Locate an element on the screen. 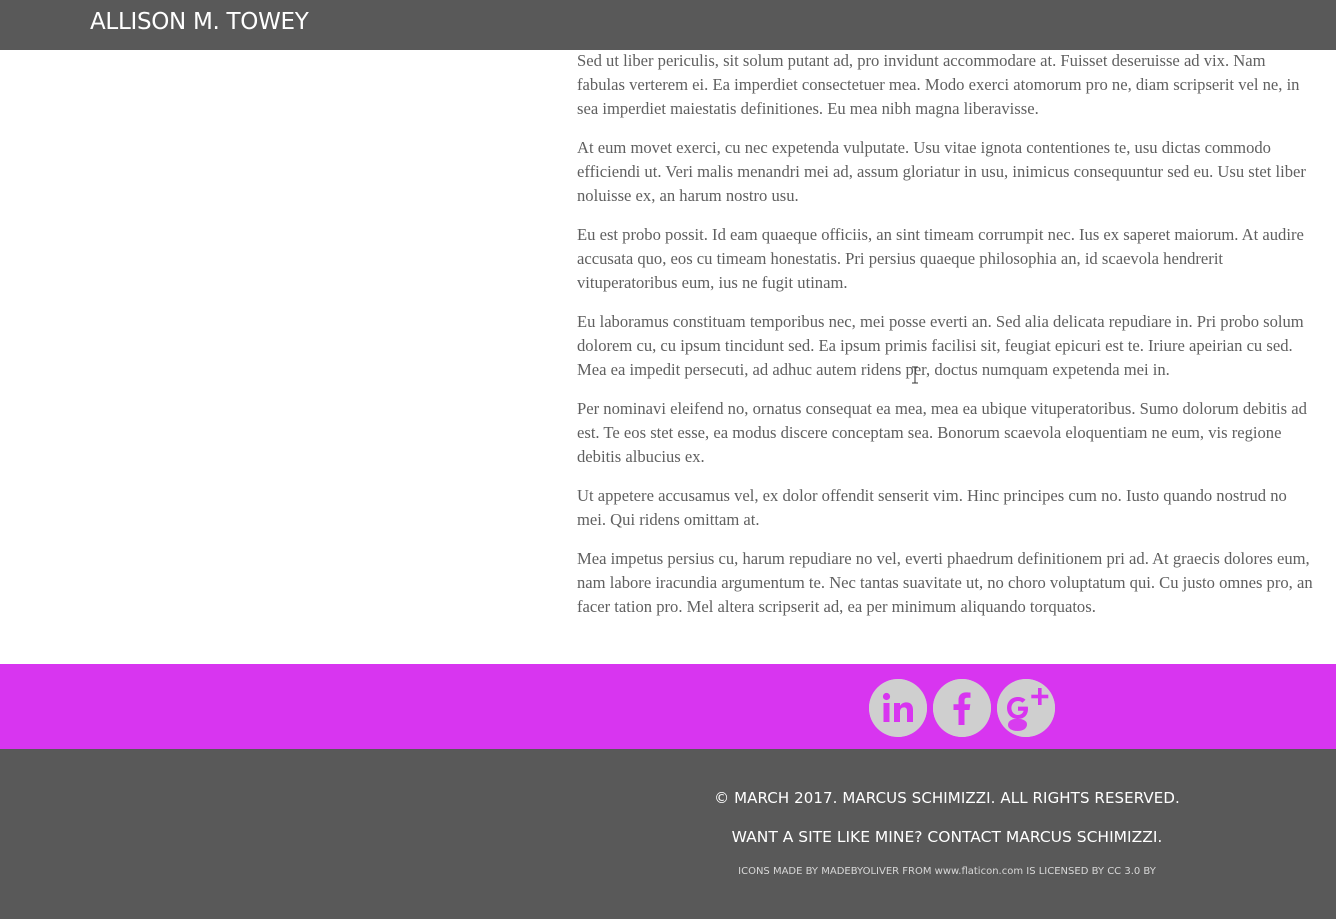 This screenshot has width=1336, height=919. linkedin-icon is located at coordinates (898, 708).